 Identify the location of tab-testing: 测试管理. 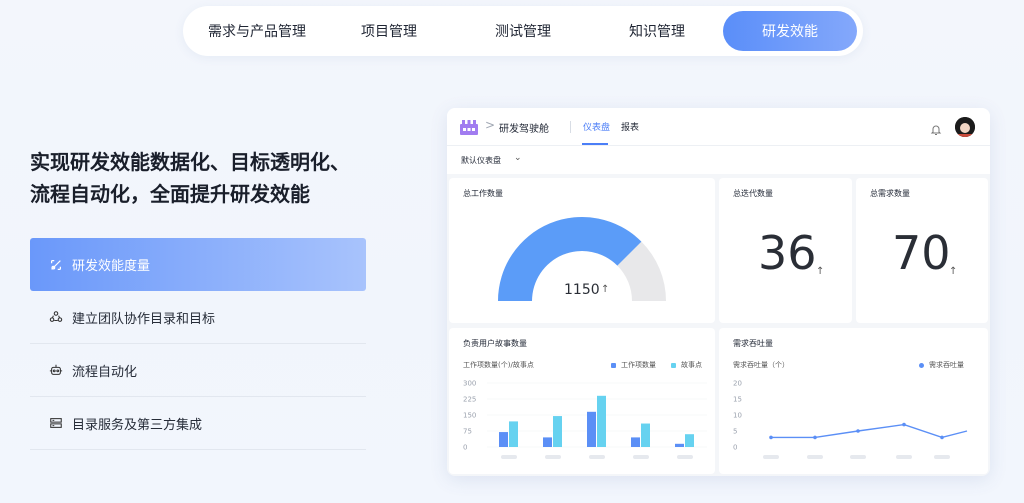
(523, 31).